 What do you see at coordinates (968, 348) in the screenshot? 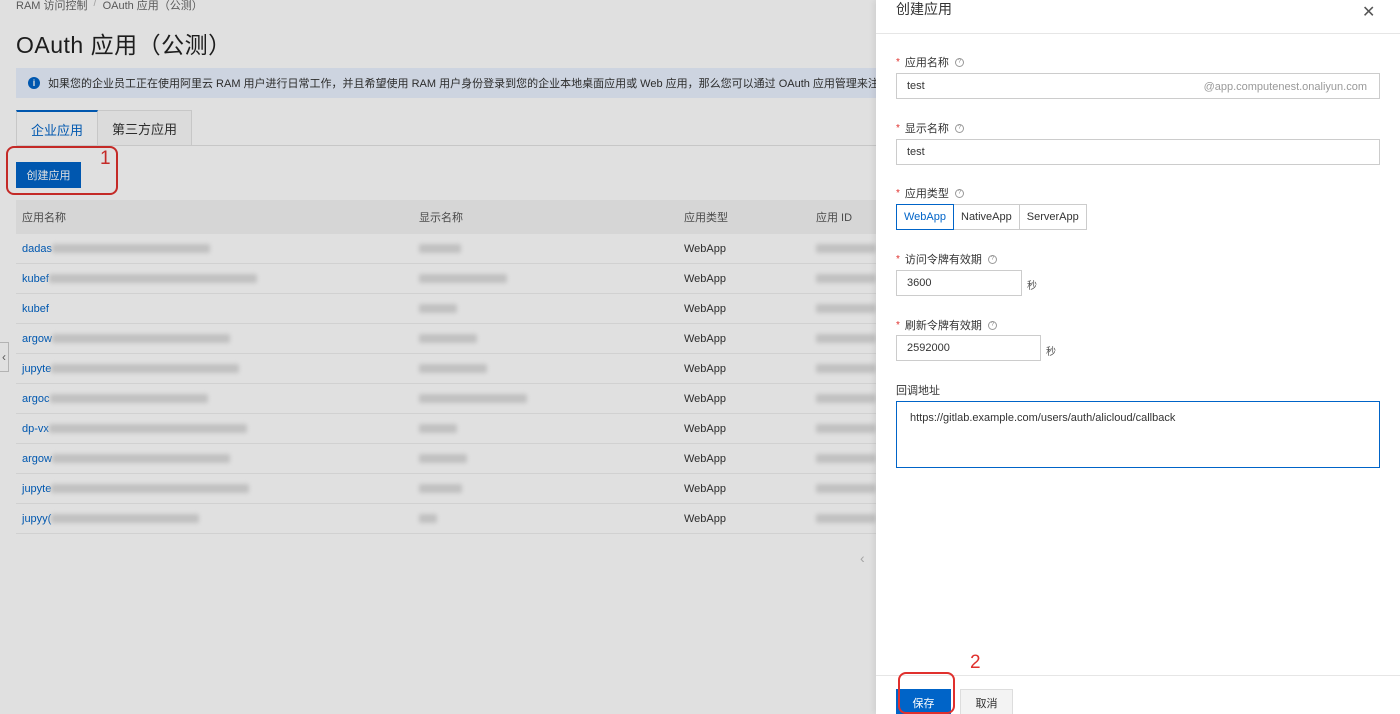
I see `refresh-token-input: 2592000` at bounding box center [968, 348].